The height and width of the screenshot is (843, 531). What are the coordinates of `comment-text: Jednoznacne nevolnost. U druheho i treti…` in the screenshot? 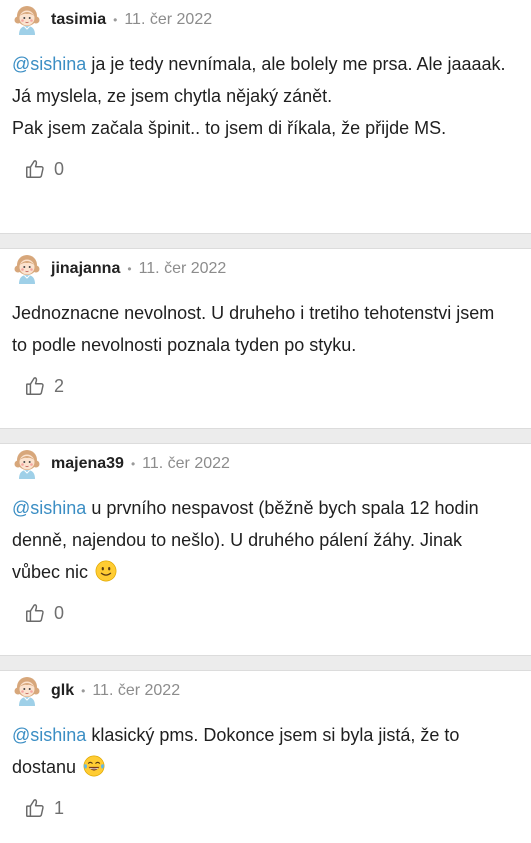 It's located at (264, 329).